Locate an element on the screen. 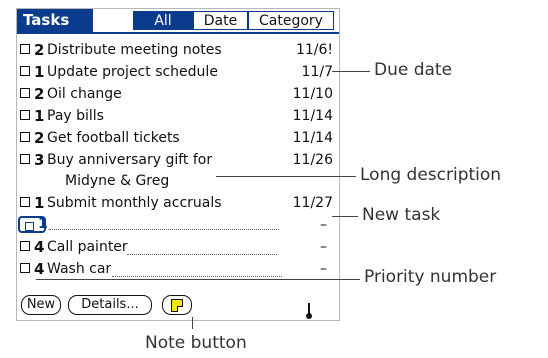 The height and width of the screenshot is (358, 548). callout-long-description: Long description is located at coordinates (431, 175).